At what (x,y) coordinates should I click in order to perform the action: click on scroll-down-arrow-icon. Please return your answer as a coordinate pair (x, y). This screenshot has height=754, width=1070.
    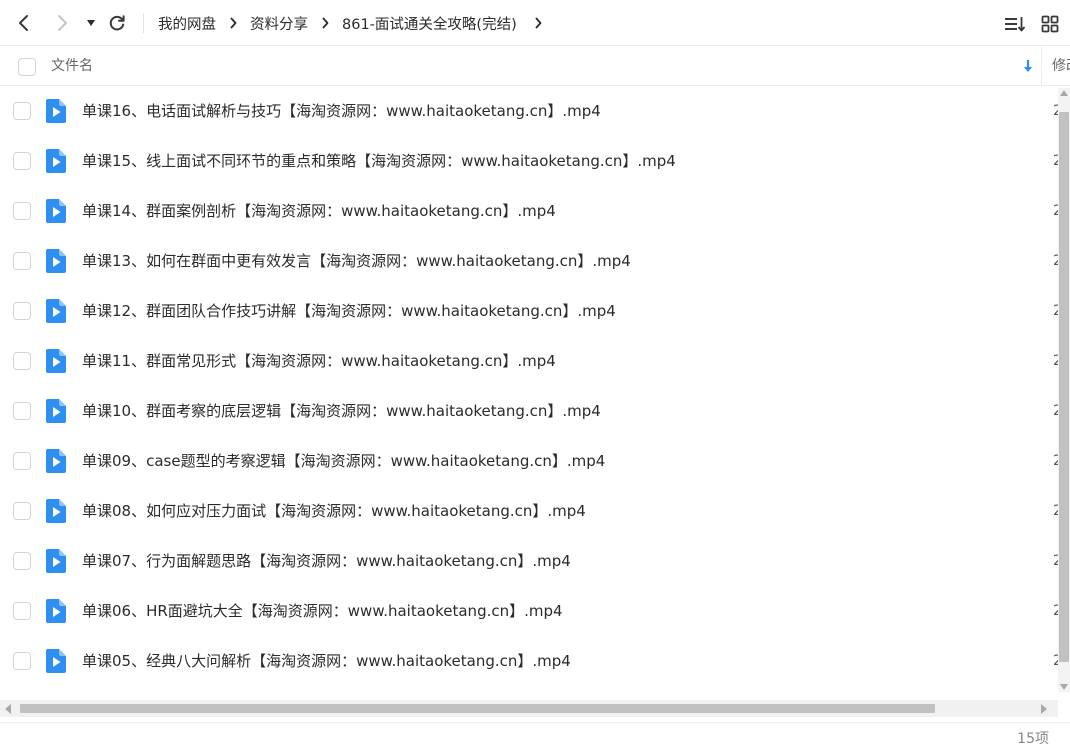
    Looking at the image, I should click on (1064, 687).